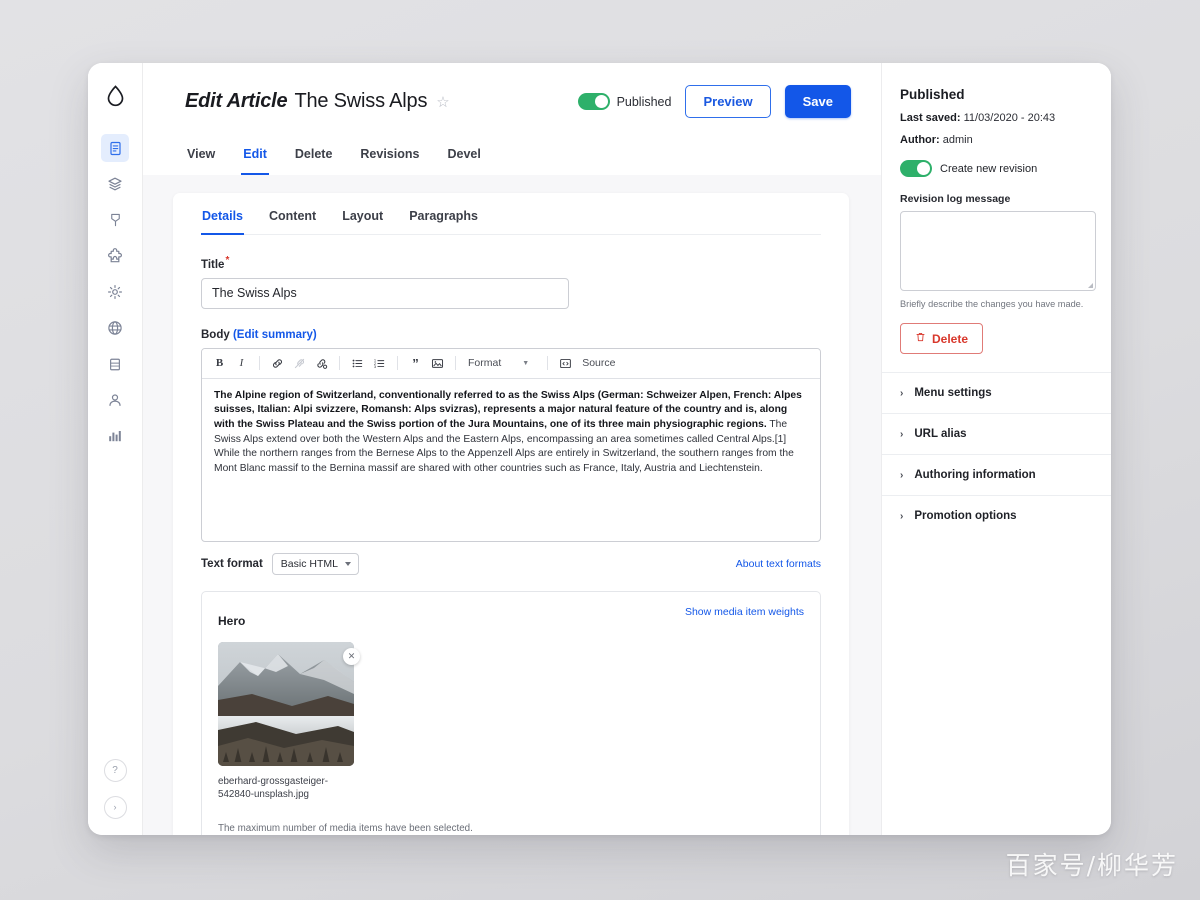  I want to click on form-subtabs: Details Content Layout Paragraphs, so click(511, 214).